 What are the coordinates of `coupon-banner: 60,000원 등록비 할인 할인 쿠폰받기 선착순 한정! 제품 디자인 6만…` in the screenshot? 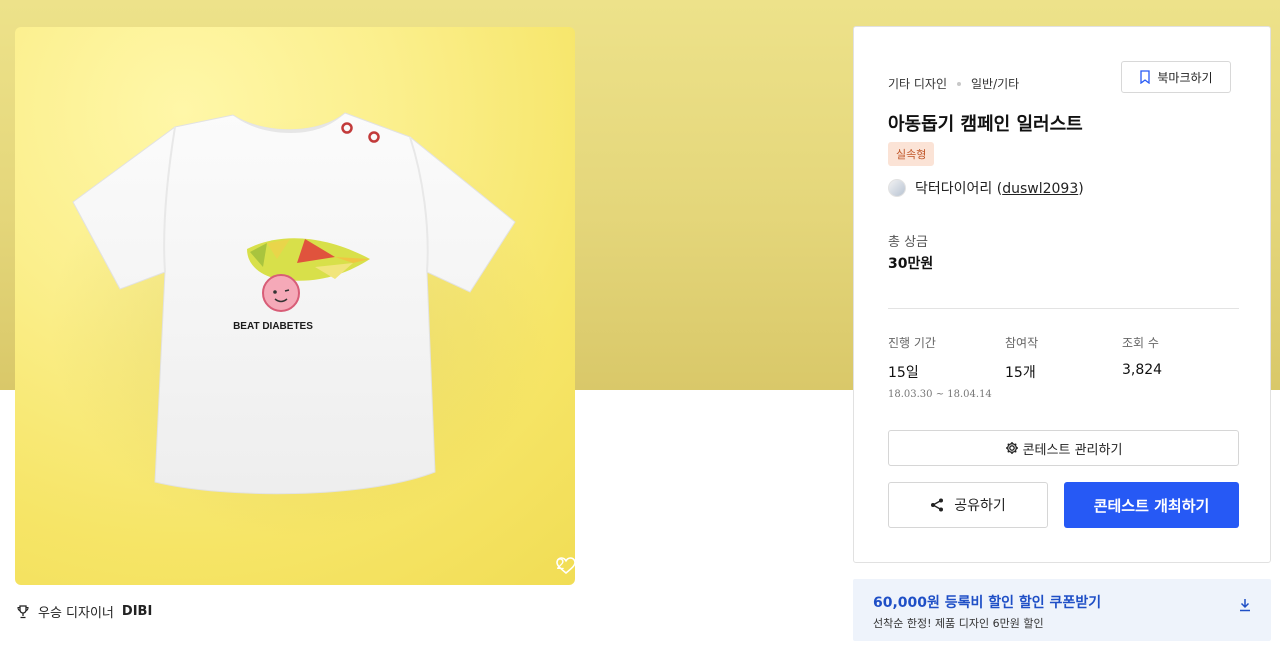 It's located at (1062, 610).